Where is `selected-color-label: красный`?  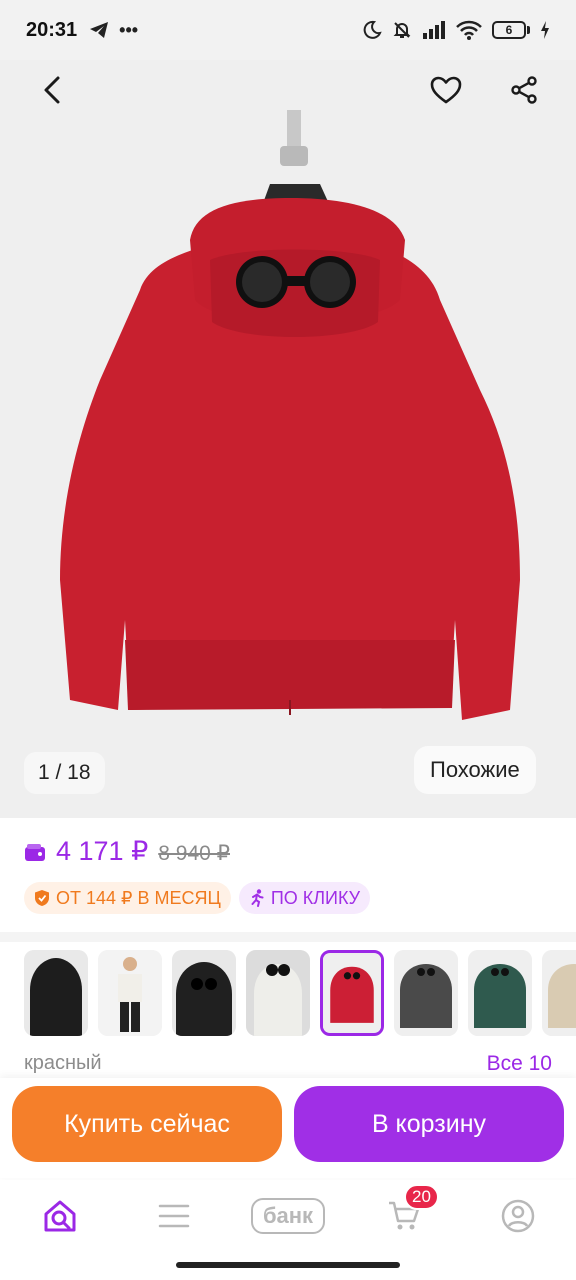 selected-color-label: красный is located at coordinates (63, 1063).